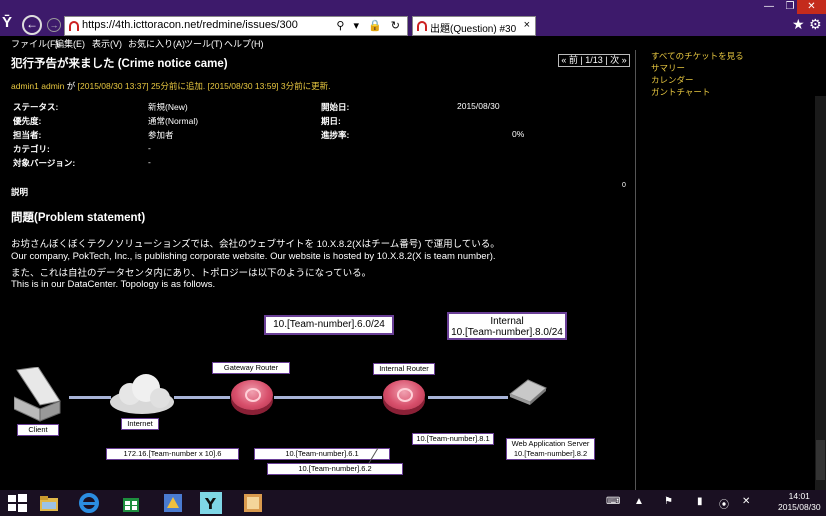  I want to click on pager-position: 1/13, so click(594, 60).